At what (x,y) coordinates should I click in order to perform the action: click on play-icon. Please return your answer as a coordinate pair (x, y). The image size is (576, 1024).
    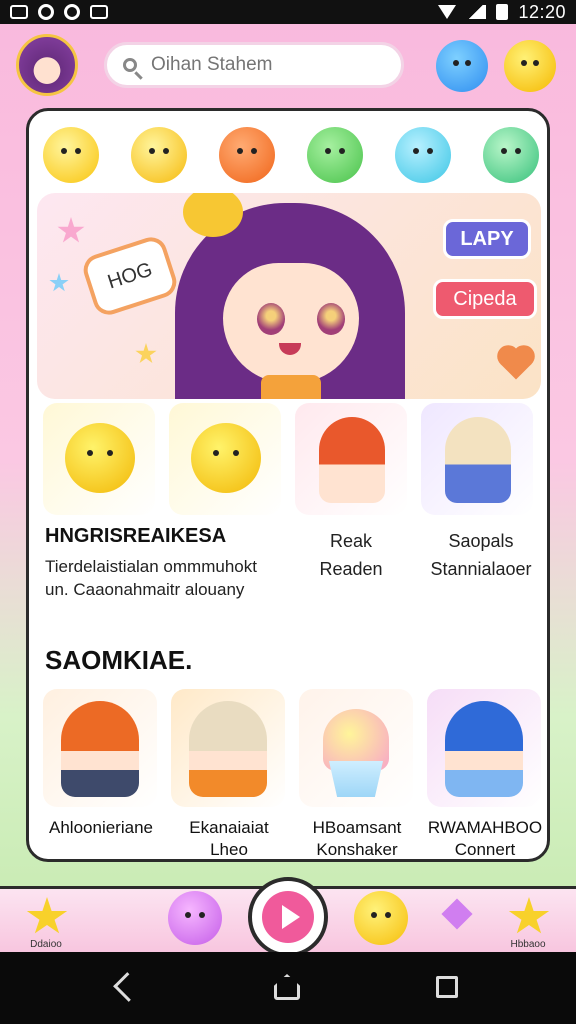
    Looking at the image, I should click on (288, 917).